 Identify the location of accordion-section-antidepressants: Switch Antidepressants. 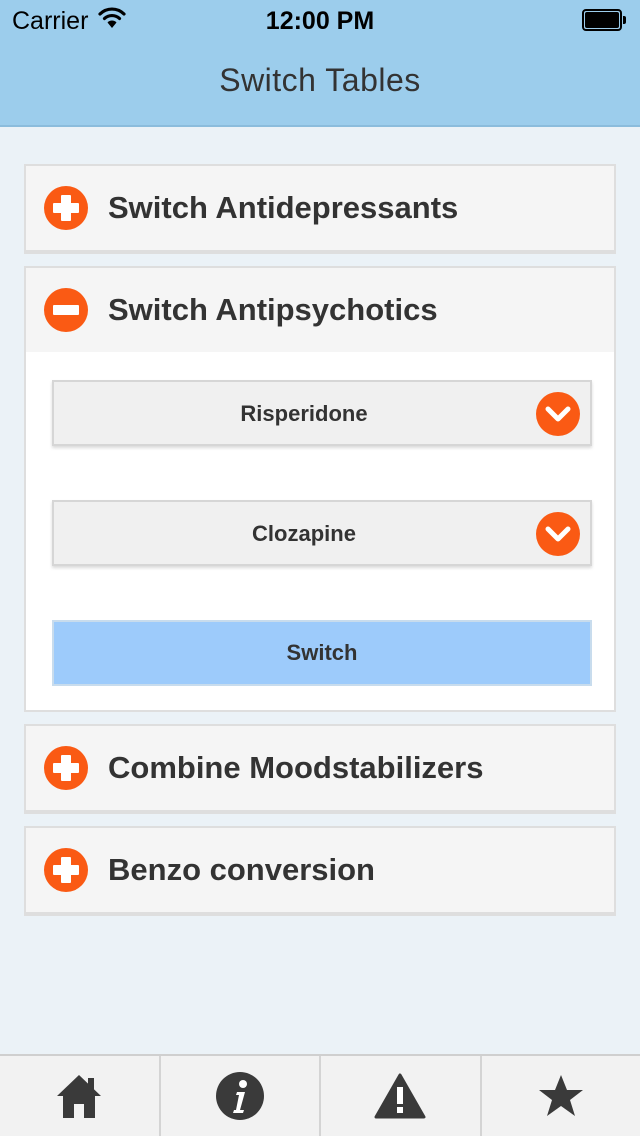
(320, 209).